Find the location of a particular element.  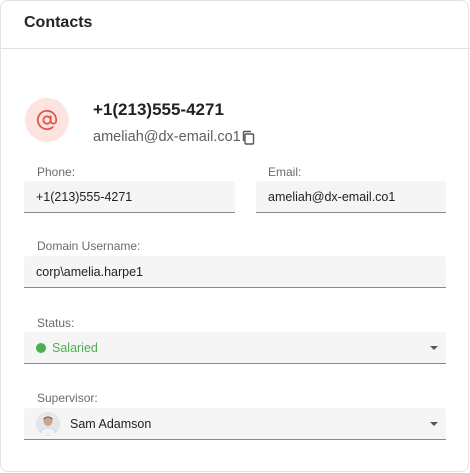

domain-username-input is located at coordinates (241, 271).